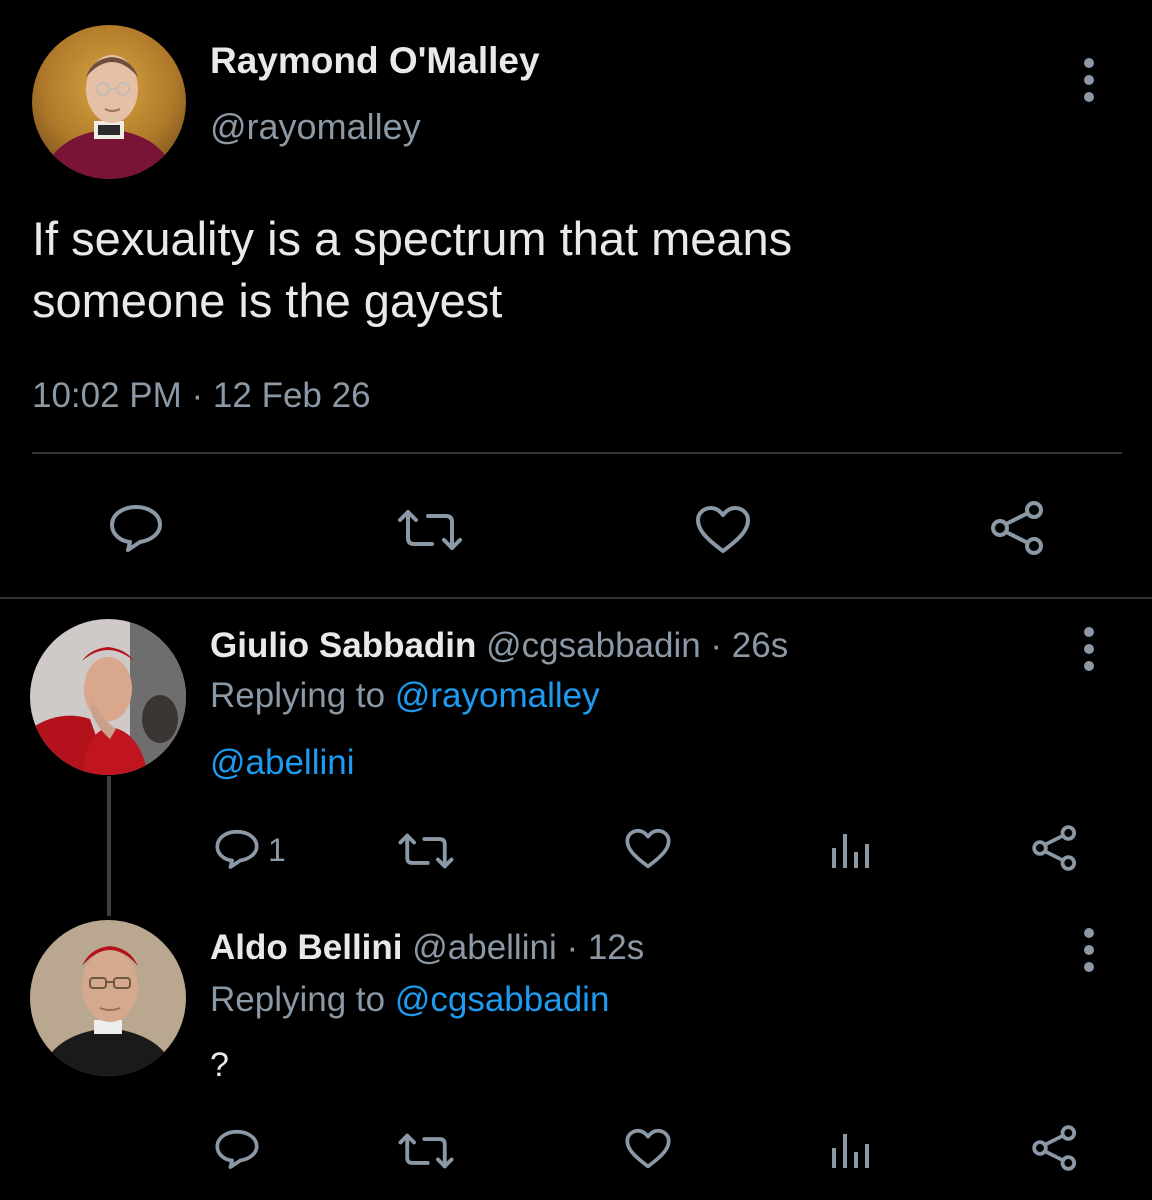 This screenshot has height=1200, width=1152. Describe the element at coordinates (306, 947) in the screenshot. I see `reply-author-name: Aldo Bellini` at that location.